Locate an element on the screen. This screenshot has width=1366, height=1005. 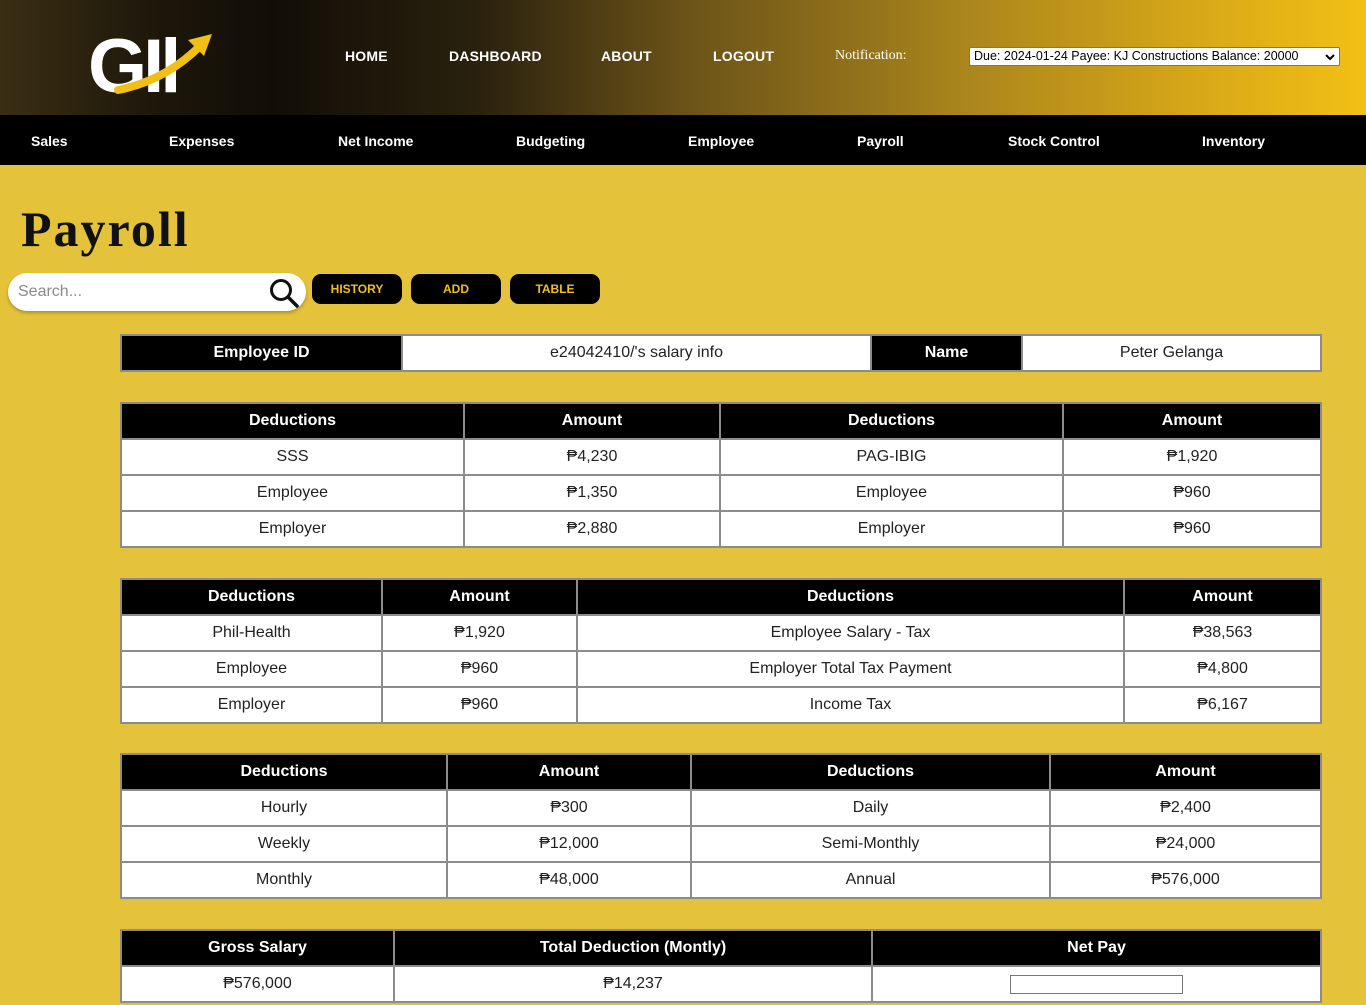
table-cell: Weekly is located at coordinates (284, 844).